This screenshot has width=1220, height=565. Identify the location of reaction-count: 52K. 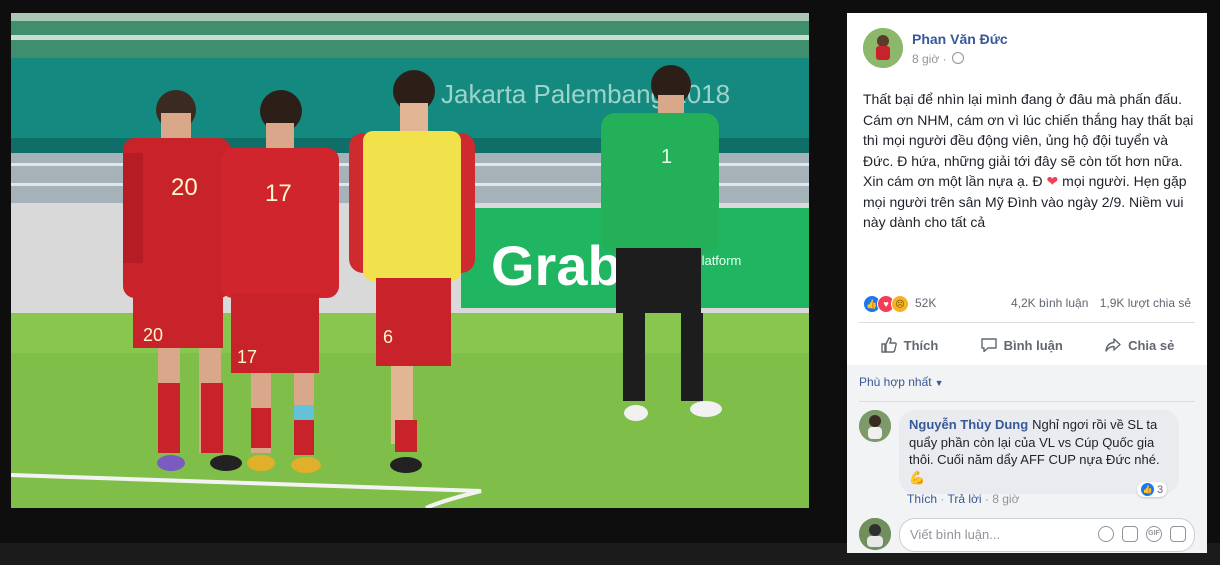
(925, 303).